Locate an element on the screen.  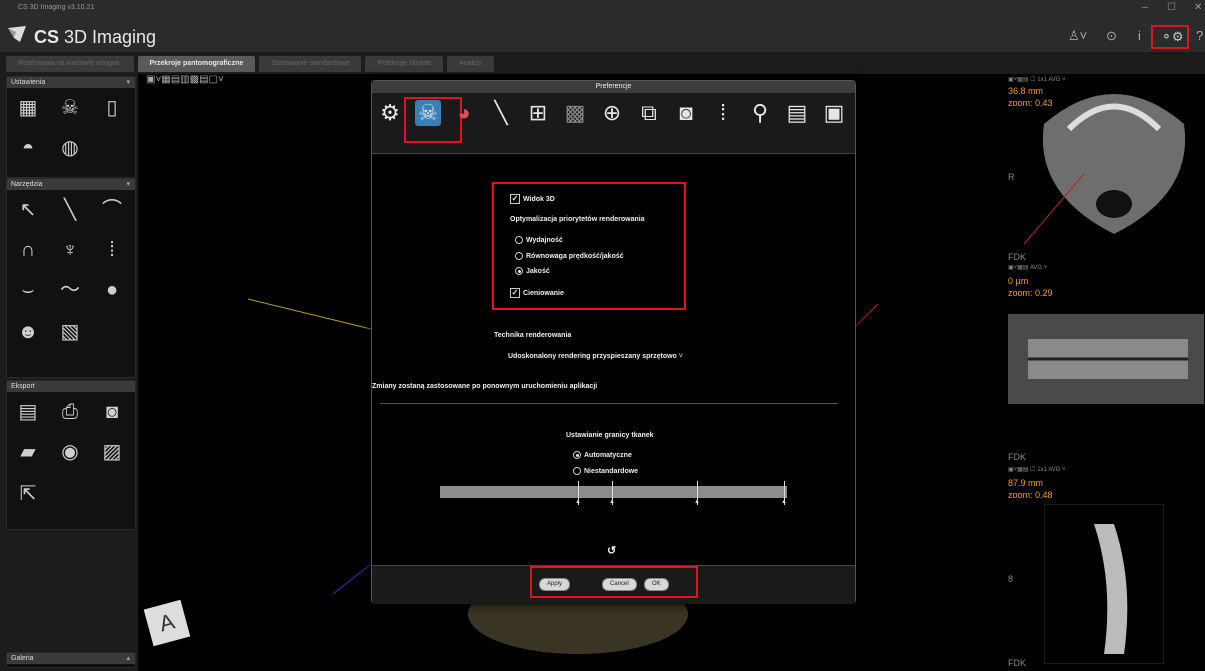
view3-toolbar: ▣˅▦▤ ☐ 1x1 AVG ˅ is located at coordinates (1037, 469).